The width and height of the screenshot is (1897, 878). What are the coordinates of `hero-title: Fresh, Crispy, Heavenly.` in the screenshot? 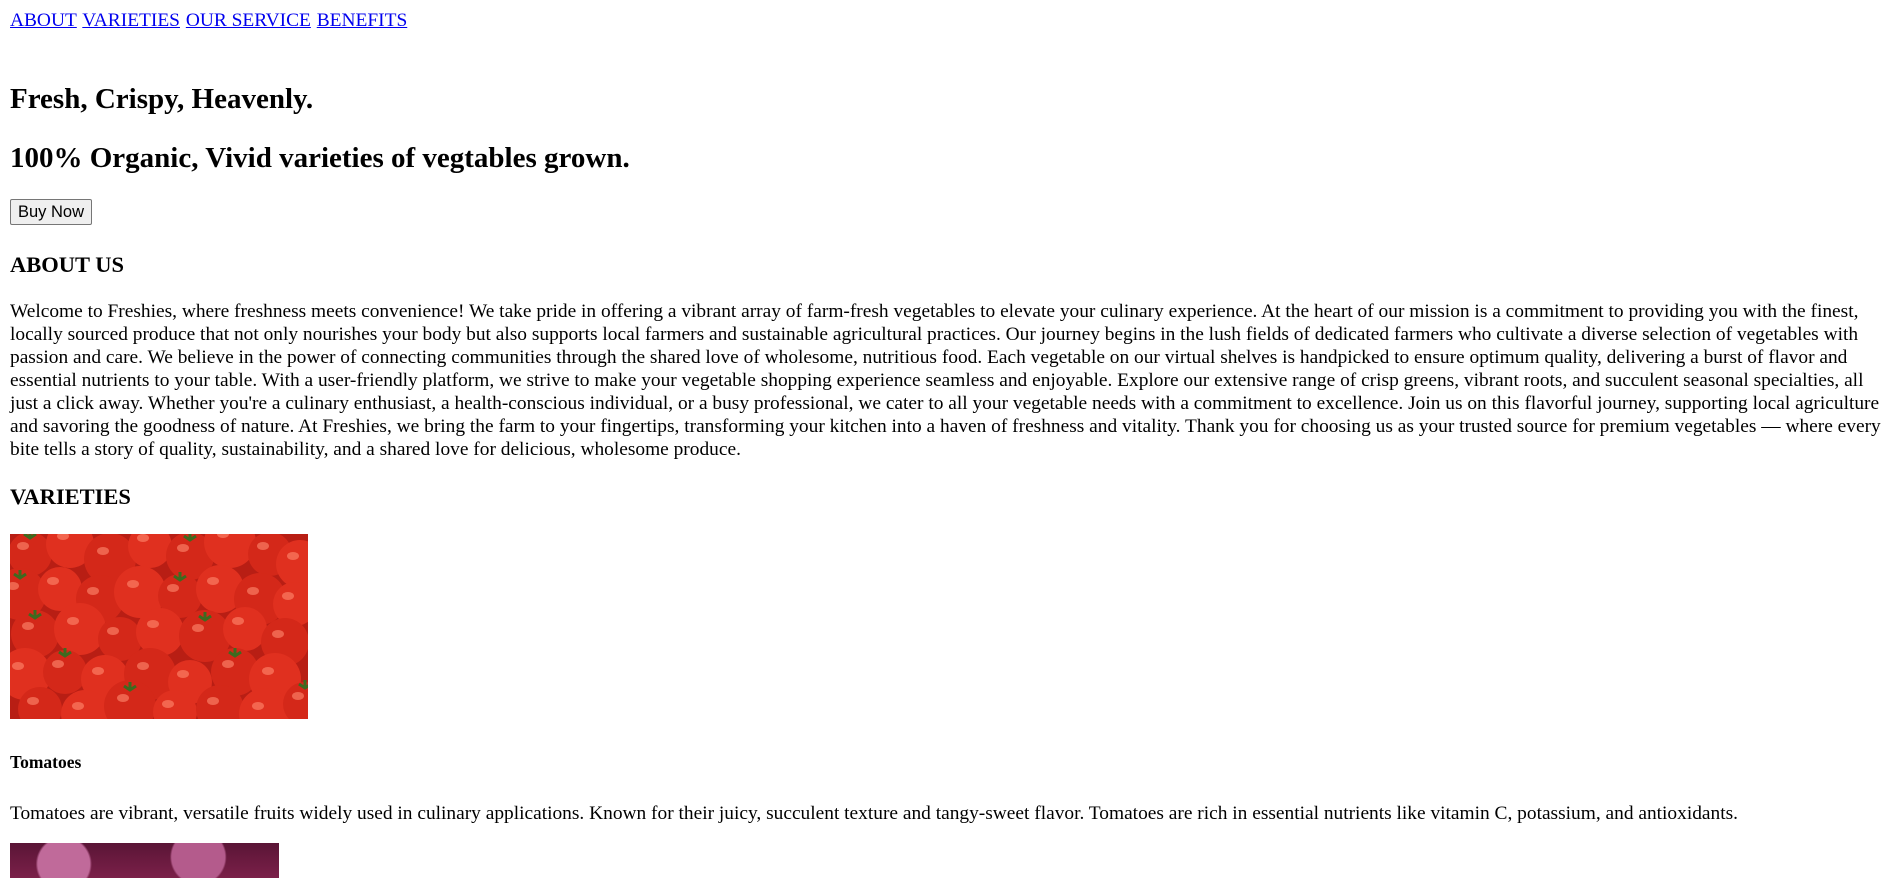 It's located at (162, 99).